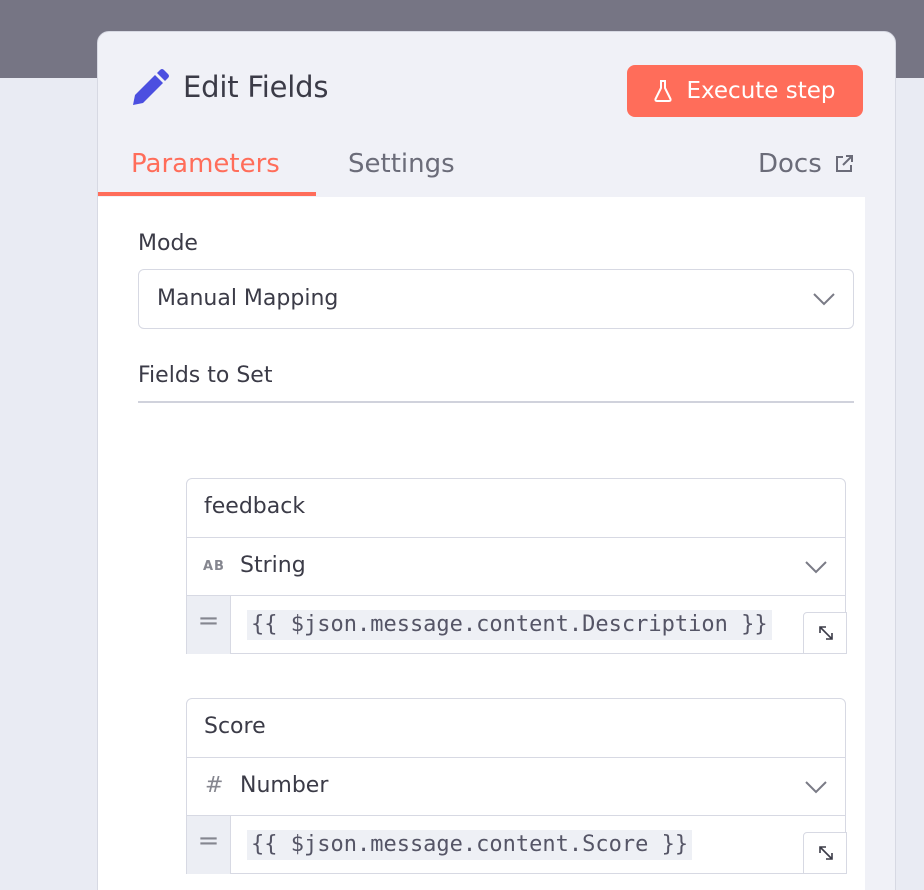 This screenshot has width=924, height=890. Describe the element at coordinates (255, 506) in the screenshot. I see `field-name-value: feedback` at that location.